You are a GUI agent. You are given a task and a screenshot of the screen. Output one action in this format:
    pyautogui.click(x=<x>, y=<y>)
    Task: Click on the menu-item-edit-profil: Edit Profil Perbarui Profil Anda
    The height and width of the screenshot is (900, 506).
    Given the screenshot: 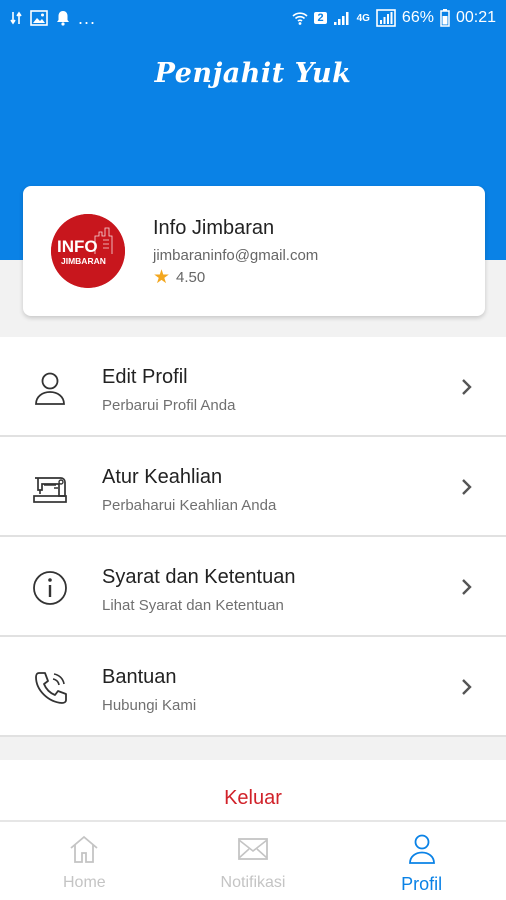 What is the action you would take?
    pyautogui.click(x=253, y=387)
    